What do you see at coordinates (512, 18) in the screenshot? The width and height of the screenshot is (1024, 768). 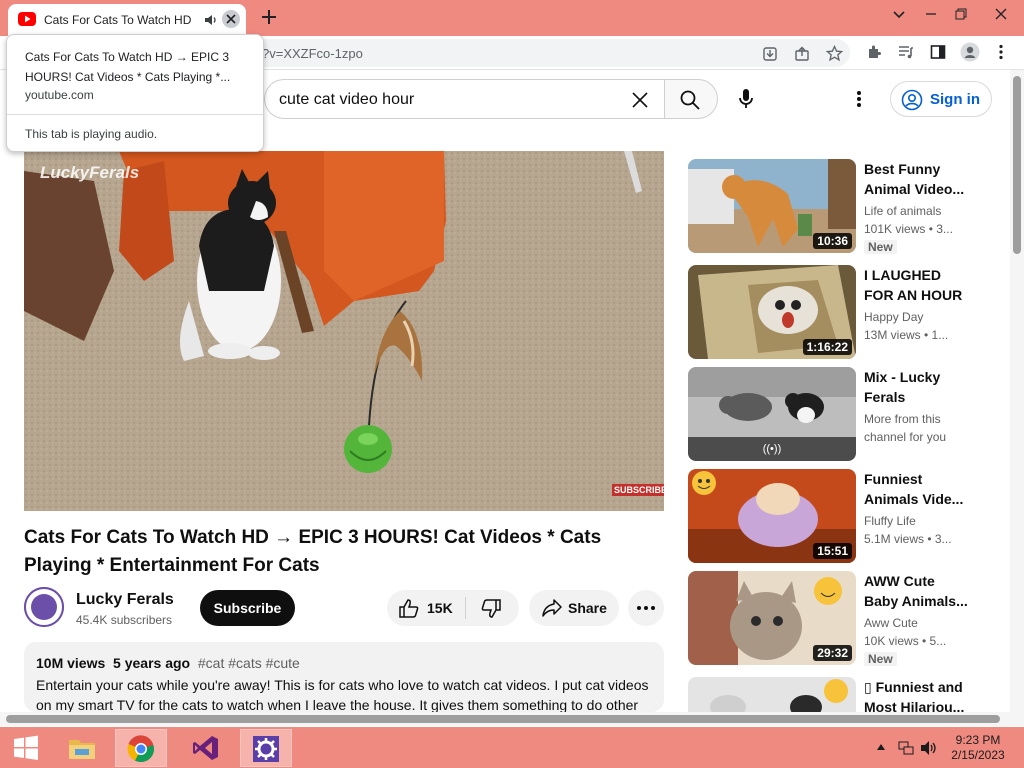 I see `browser-titlebar: Cats For Cats To Watch HD →` at bounding box center [512, 18].